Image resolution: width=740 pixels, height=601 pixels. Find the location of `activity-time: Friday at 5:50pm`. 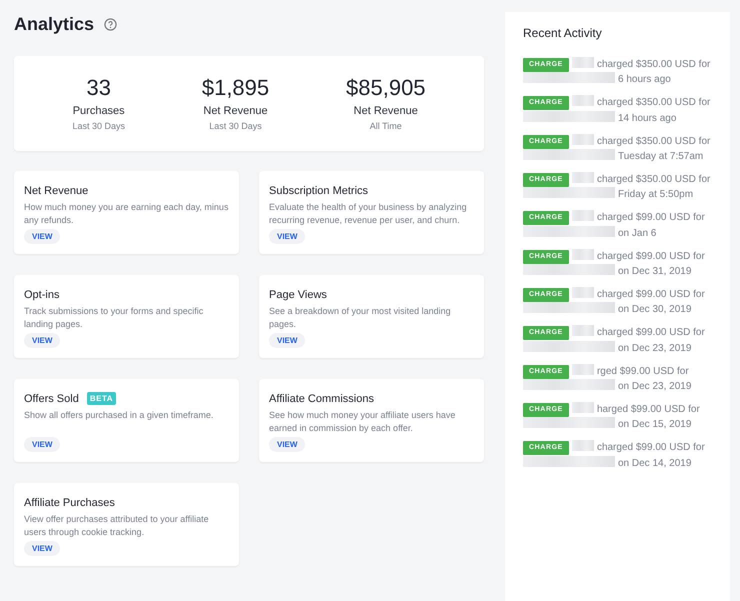

activity-time: Friday at 5:50pm is located at coordinates (656, 195).